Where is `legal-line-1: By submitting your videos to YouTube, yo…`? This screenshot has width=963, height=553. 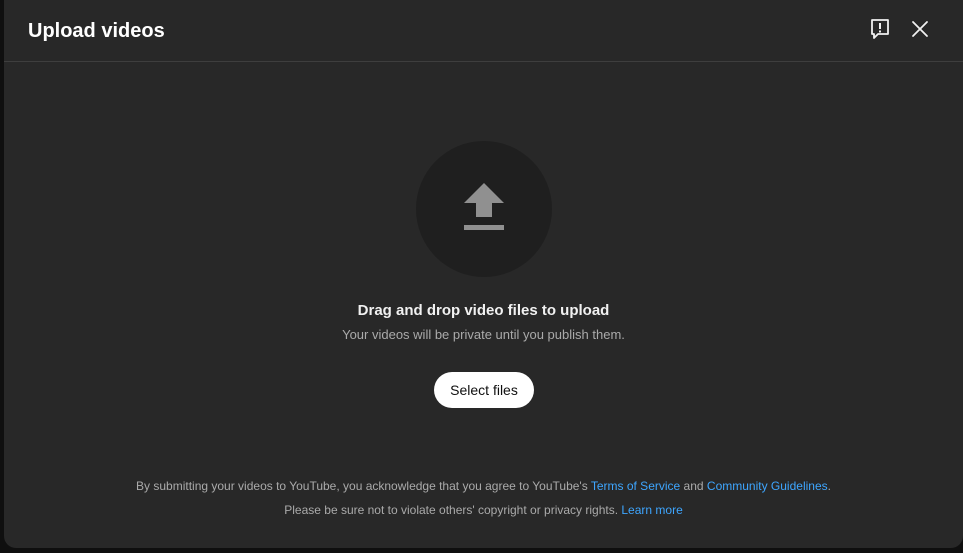
legal-line-1: By submitting your videos to YouTube, yo… is located at coordinates (483, 486).